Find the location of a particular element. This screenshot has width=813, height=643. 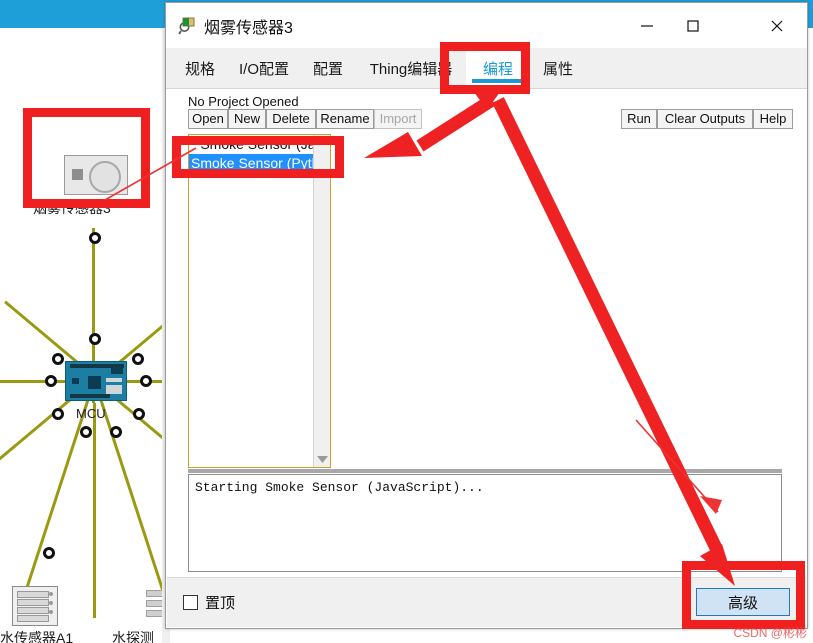

tab-config: 配置 is located at coordinates (328, 68).